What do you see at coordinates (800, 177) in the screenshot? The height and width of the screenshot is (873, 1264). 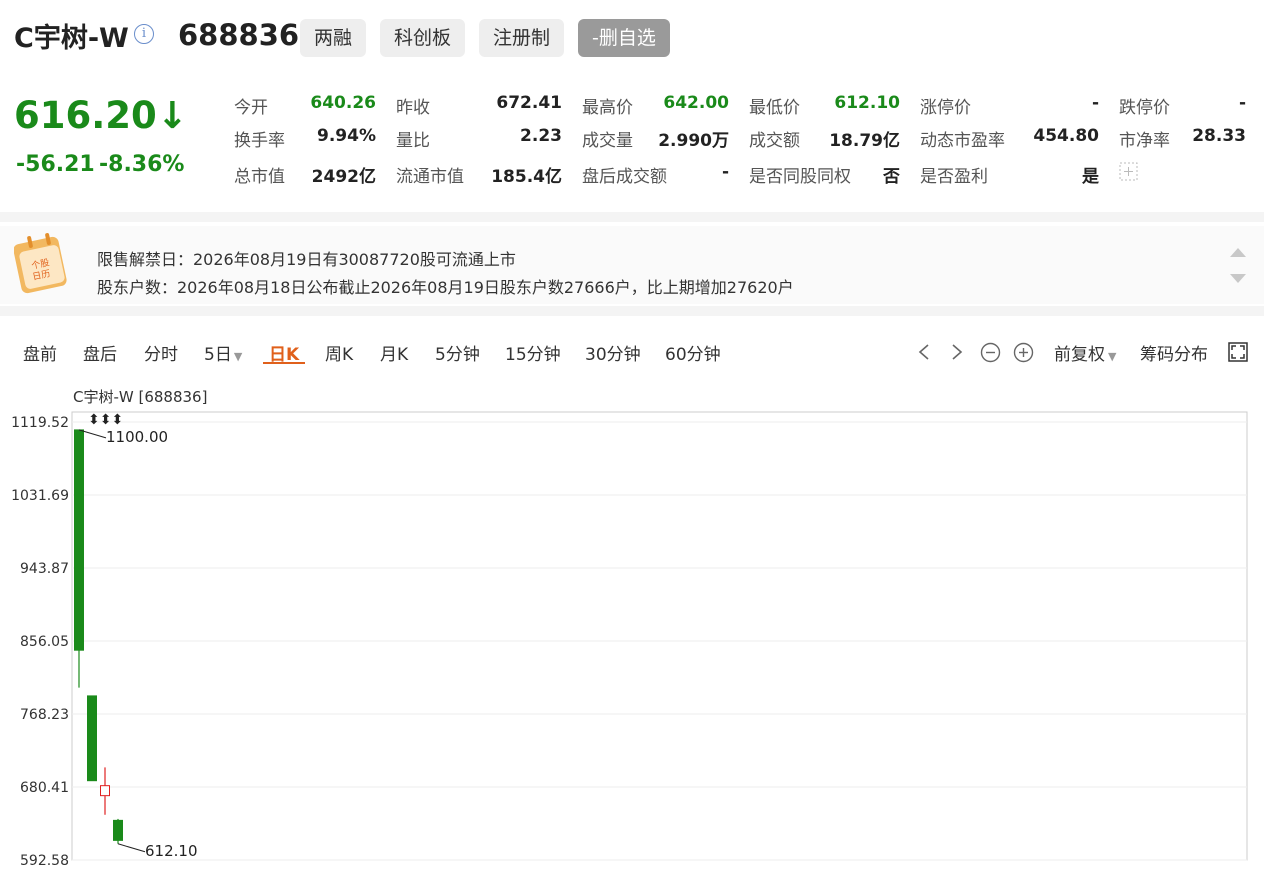 I see `same-rights-label: 是否同股同权` at bounding box center [800, 177].